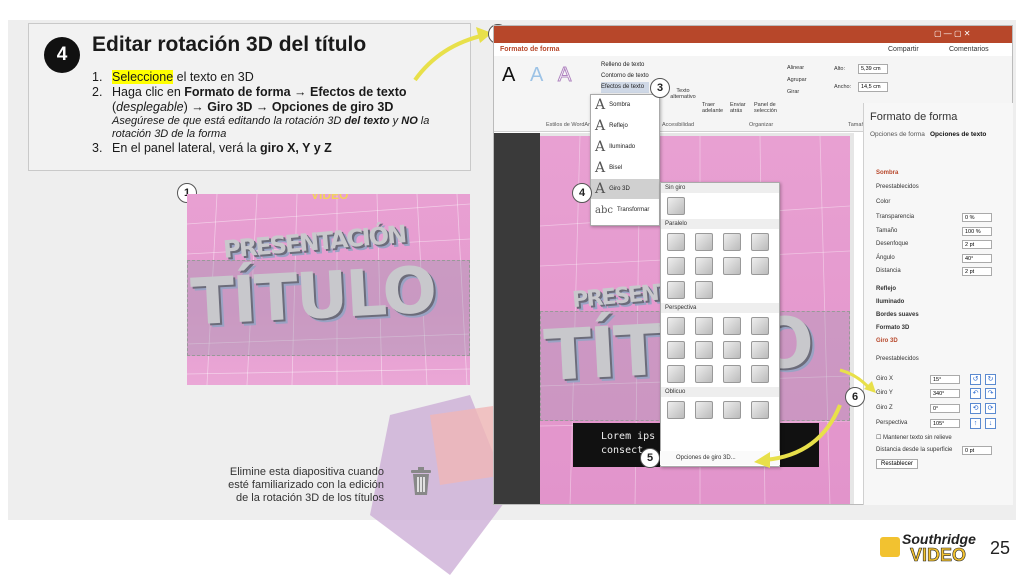 The height and width of the screenshot is (576, 1024). Describe the element at coordinates (625, 65) in the screenshot. I see `text-fill-button: Relleno de texto` at that location.